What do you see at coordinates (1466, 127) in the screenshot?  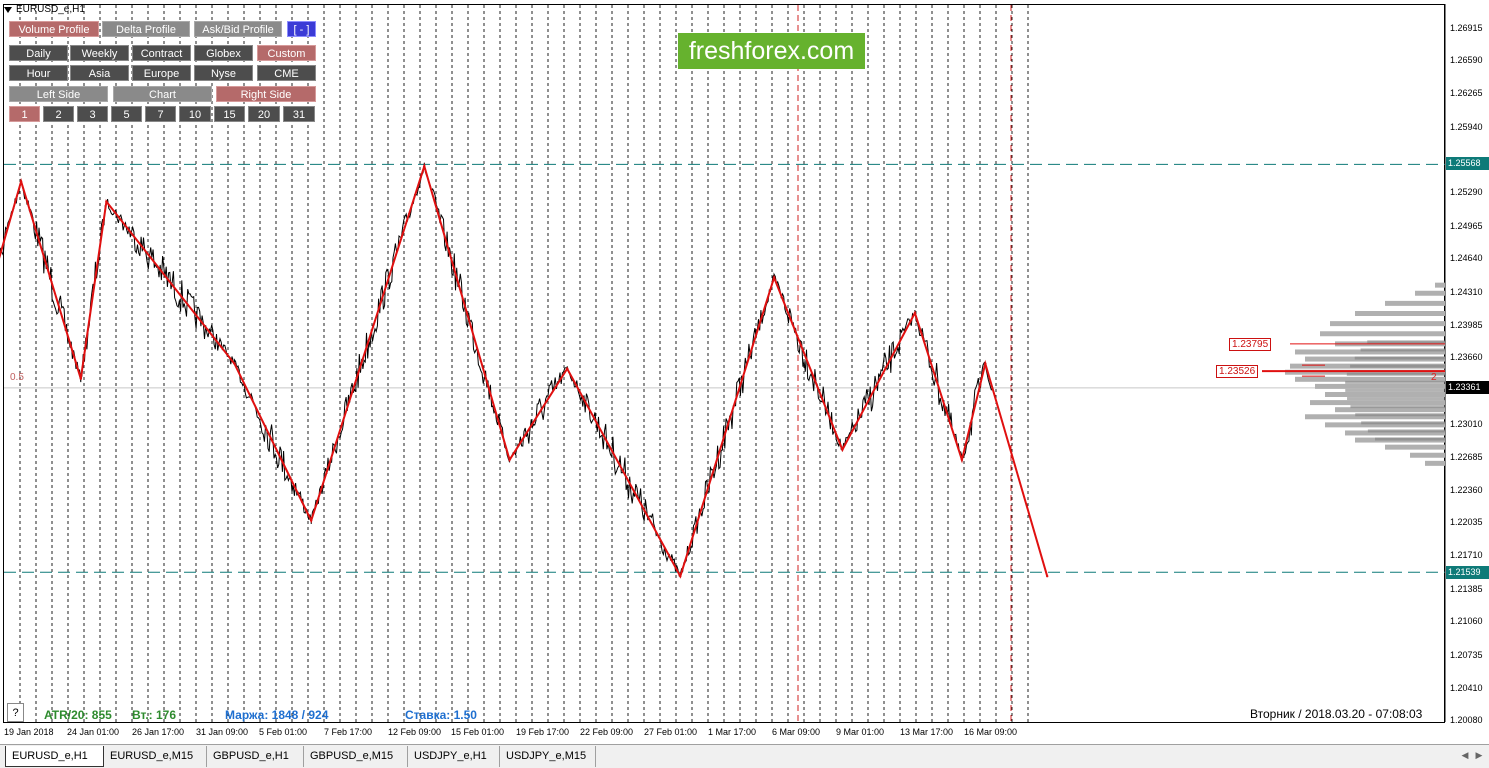 I see `price-tick-label: 1.25940` at bounding box center [1466, 127].